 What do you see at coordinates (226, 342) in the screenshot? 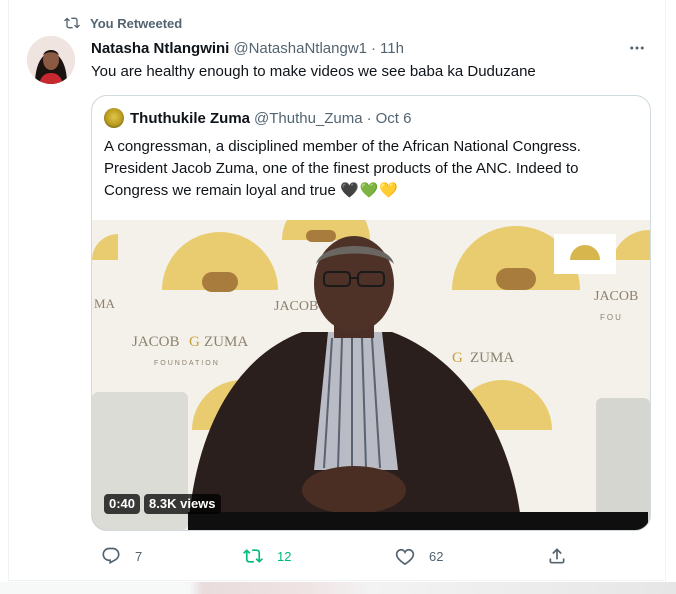
I see `backdrop-zuma: ZUMA` at bounding box center [226, 342].